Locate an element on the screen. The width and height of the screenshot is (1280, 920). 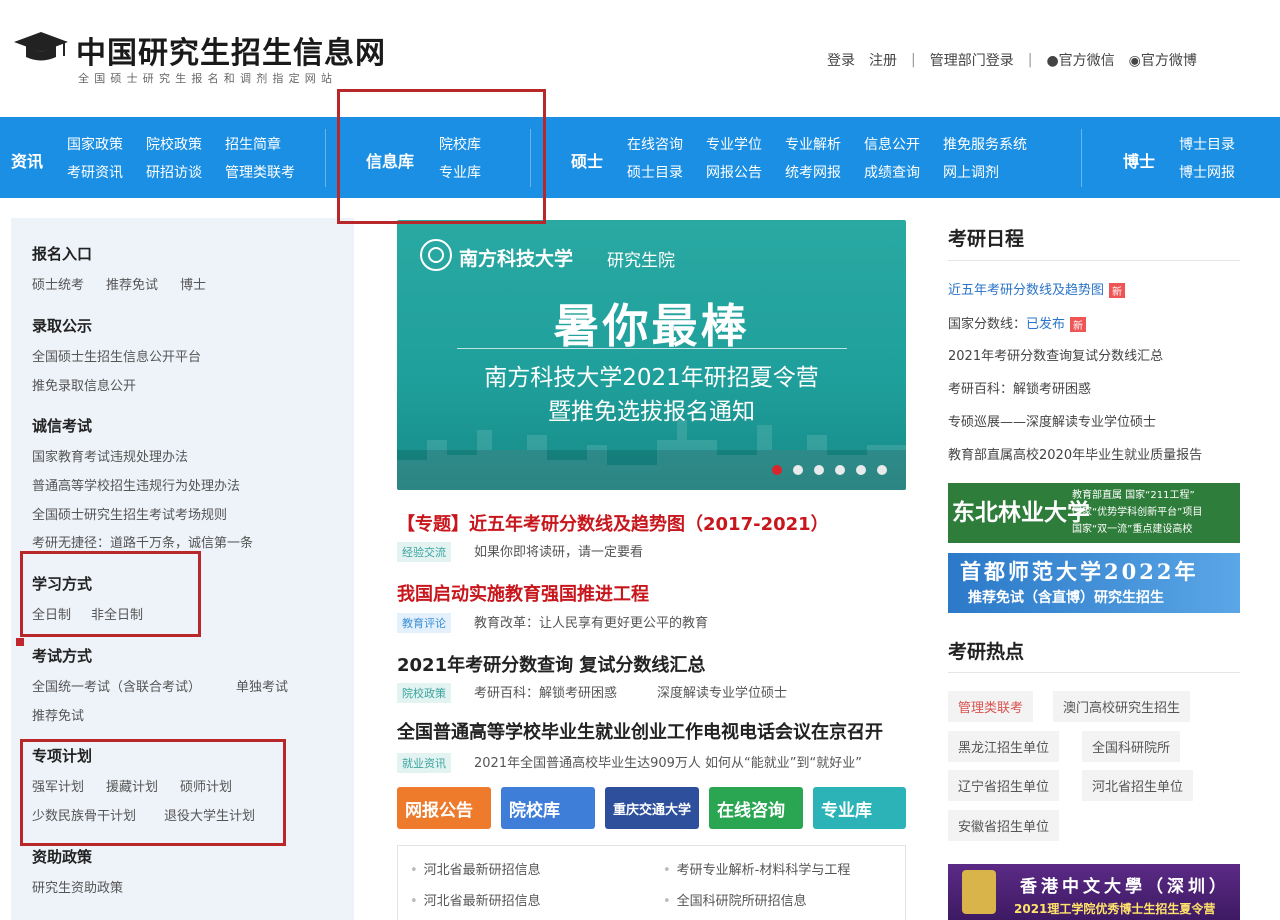
schedule-item: 教育部直属高校2020年毕业生就业质量报告 is located at coordinates (1075, 453).